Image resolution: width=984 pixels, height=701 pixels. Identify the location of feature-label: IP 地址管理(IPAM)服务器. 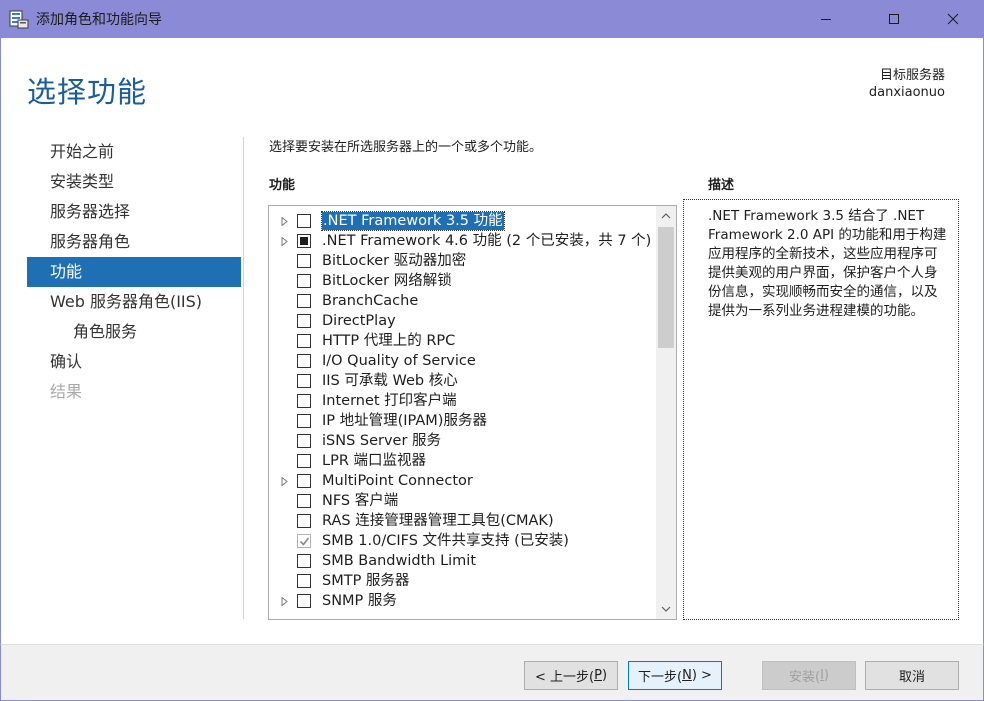
(404, 421).